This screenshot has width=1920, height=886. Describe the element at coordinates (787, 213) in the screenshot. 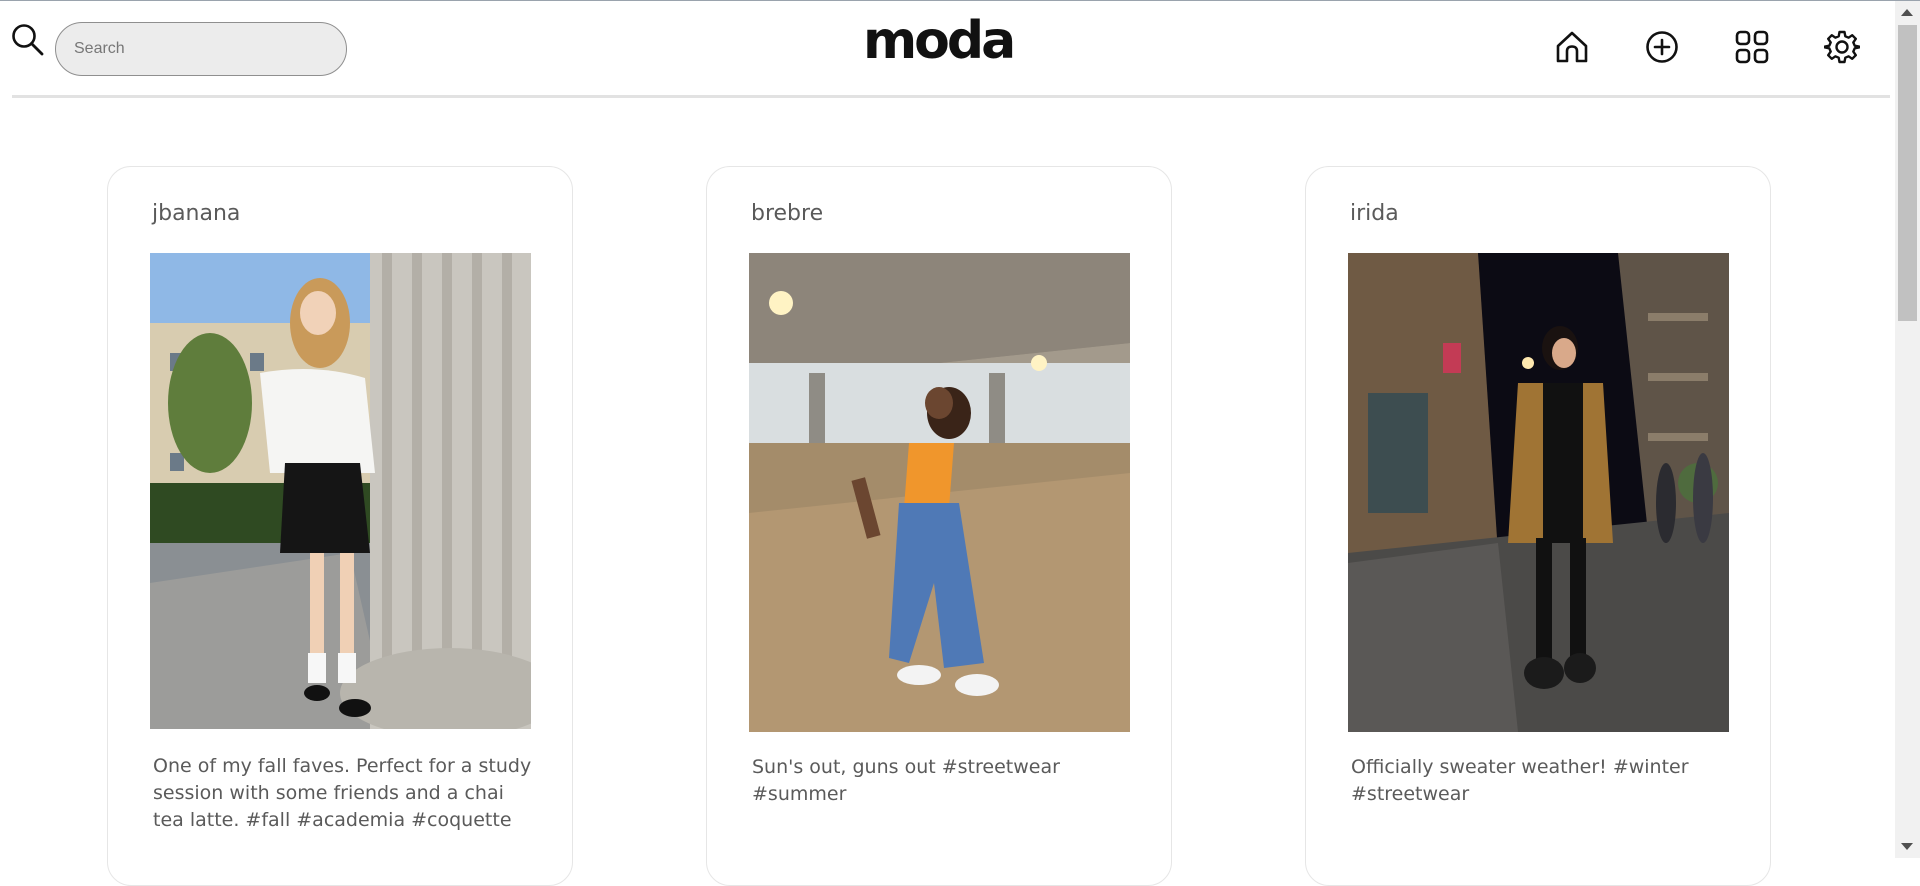

I see `post-username: brebre` at that location.